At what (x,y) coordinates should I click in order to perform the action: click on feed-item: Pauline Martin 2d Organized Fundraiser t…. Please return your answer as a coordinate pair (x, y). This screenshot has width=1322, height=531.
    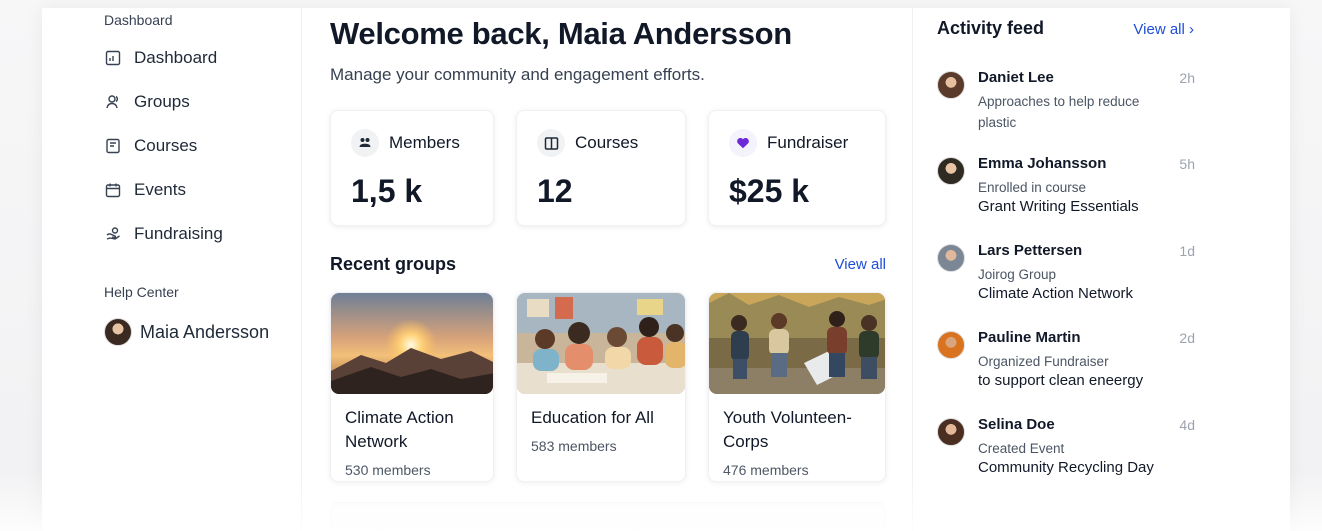
    Looking at the image, I should click on (1066, 364).